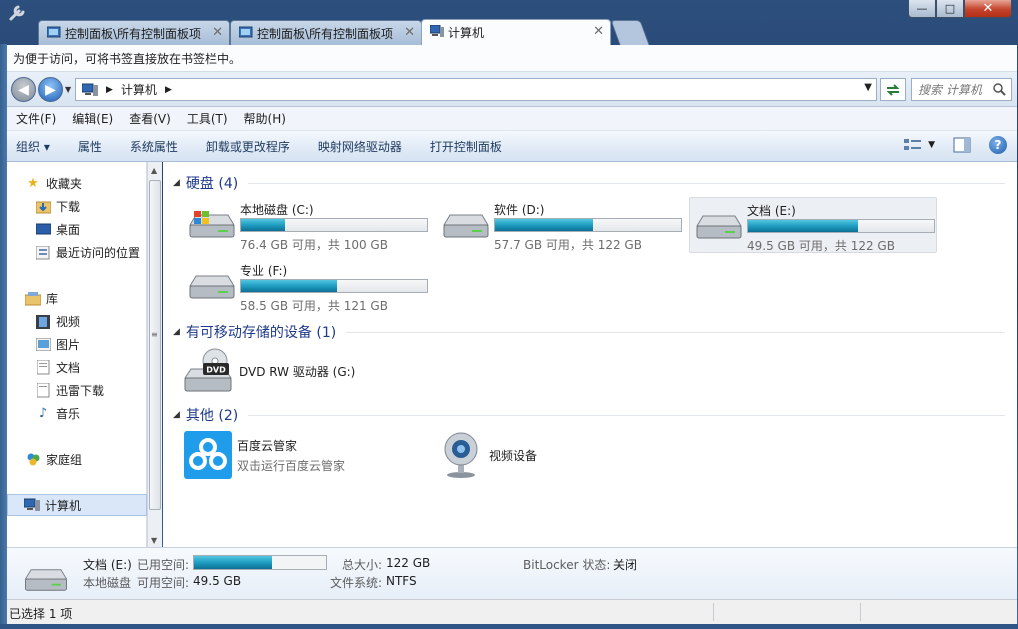 This screenshot has height=629, width=1018. Describe the element at coordinates (630, 32) in the screenshot. I see `new-tab-button` at that location.